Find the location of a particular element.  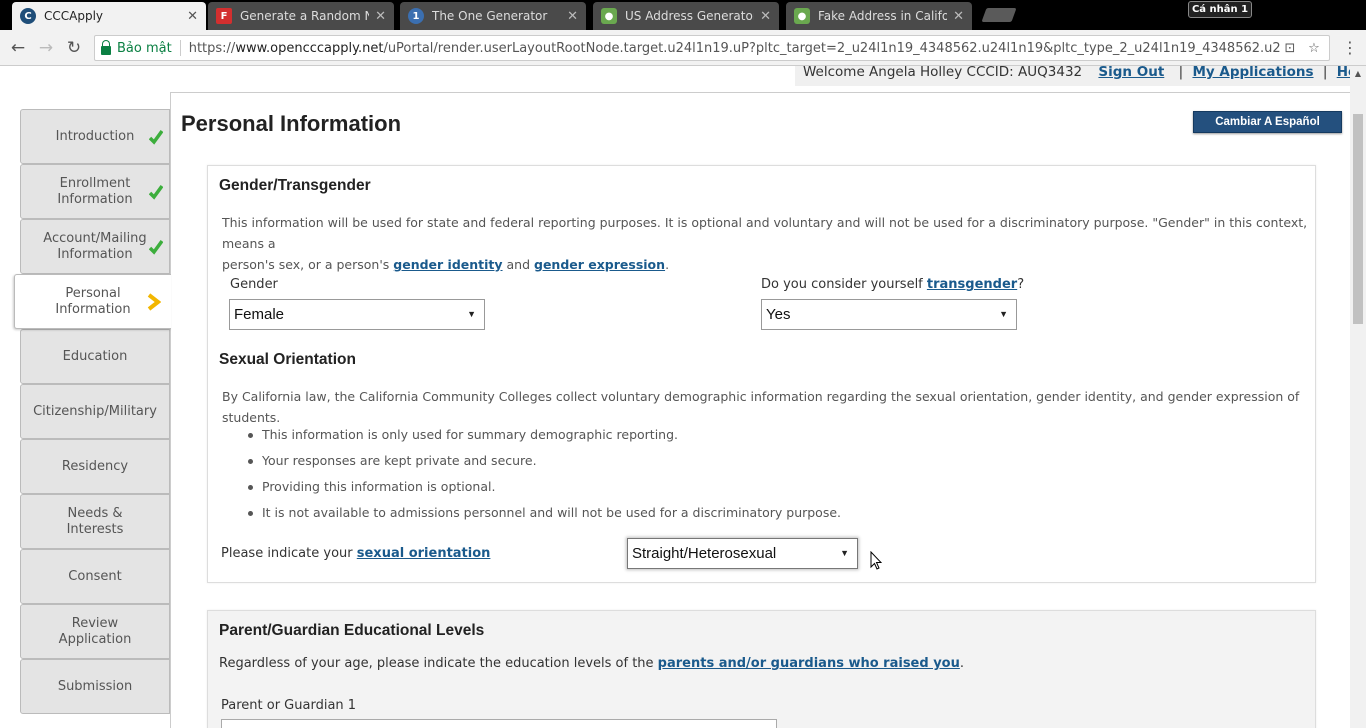

sidebar-item-education: Education is located at coordinates (95, 356).